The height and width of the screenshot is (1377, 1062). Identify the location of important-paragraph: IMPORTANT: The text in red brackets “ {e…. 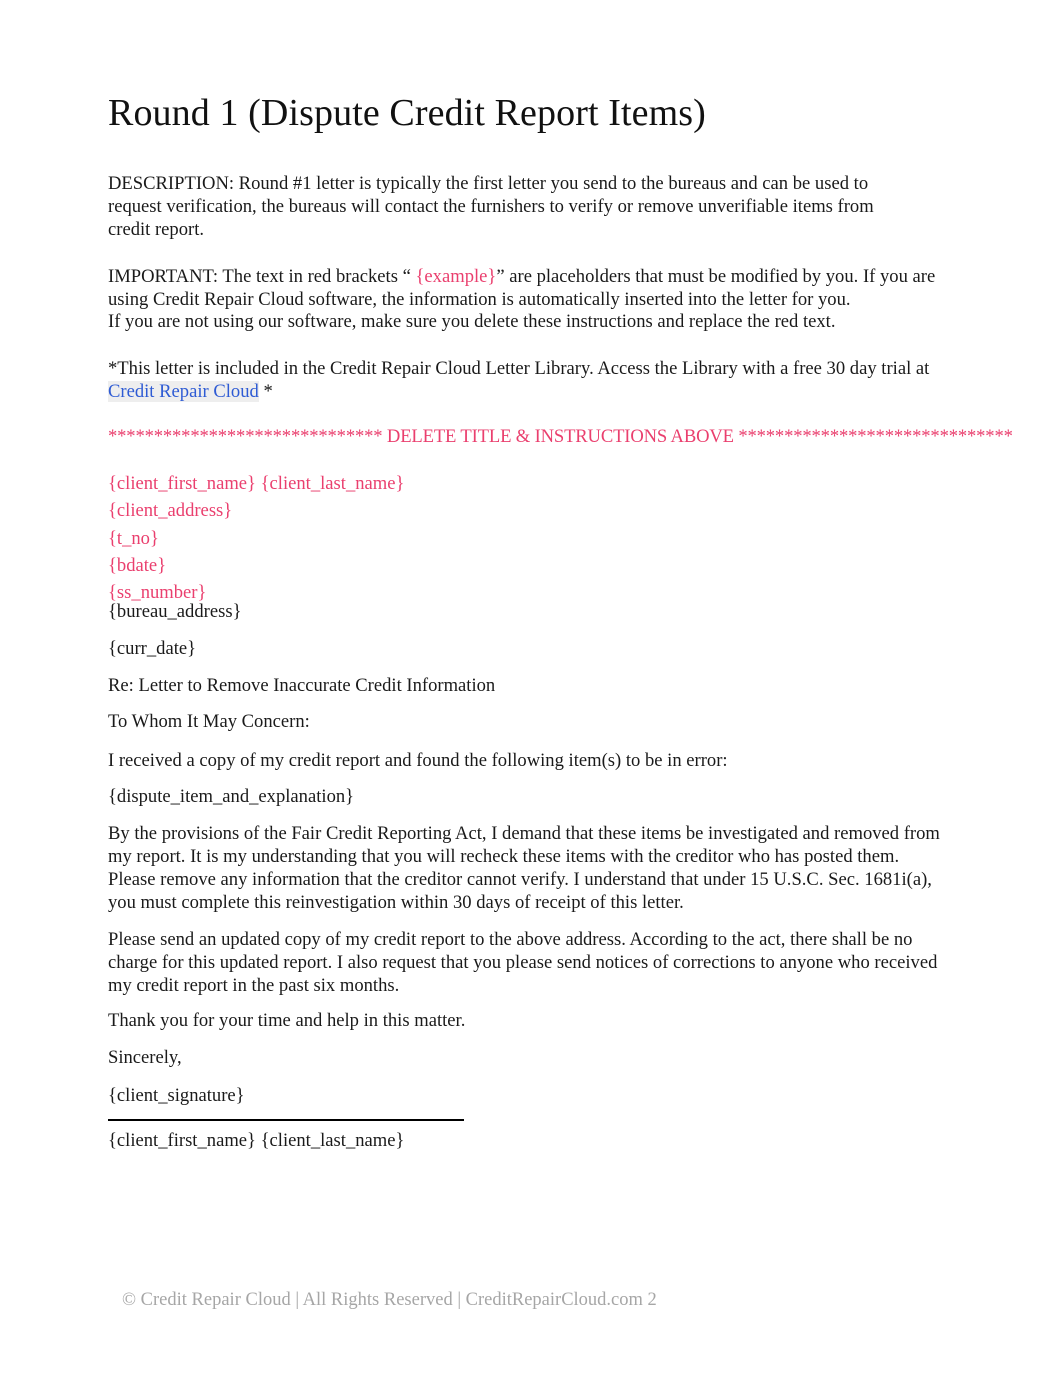
(528, 288).